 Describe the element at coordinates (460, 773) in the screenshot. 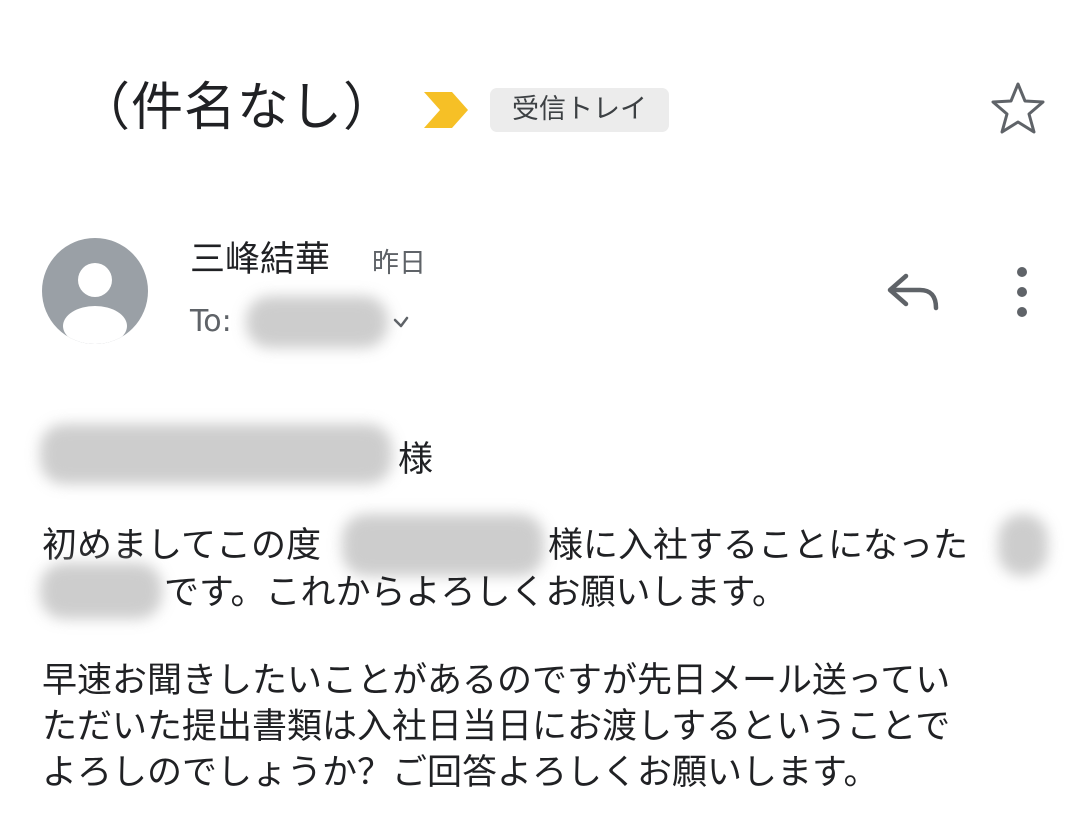

I see `body-line: よろしのでしょうか？ご回答よろしくお願いします。` at that location.